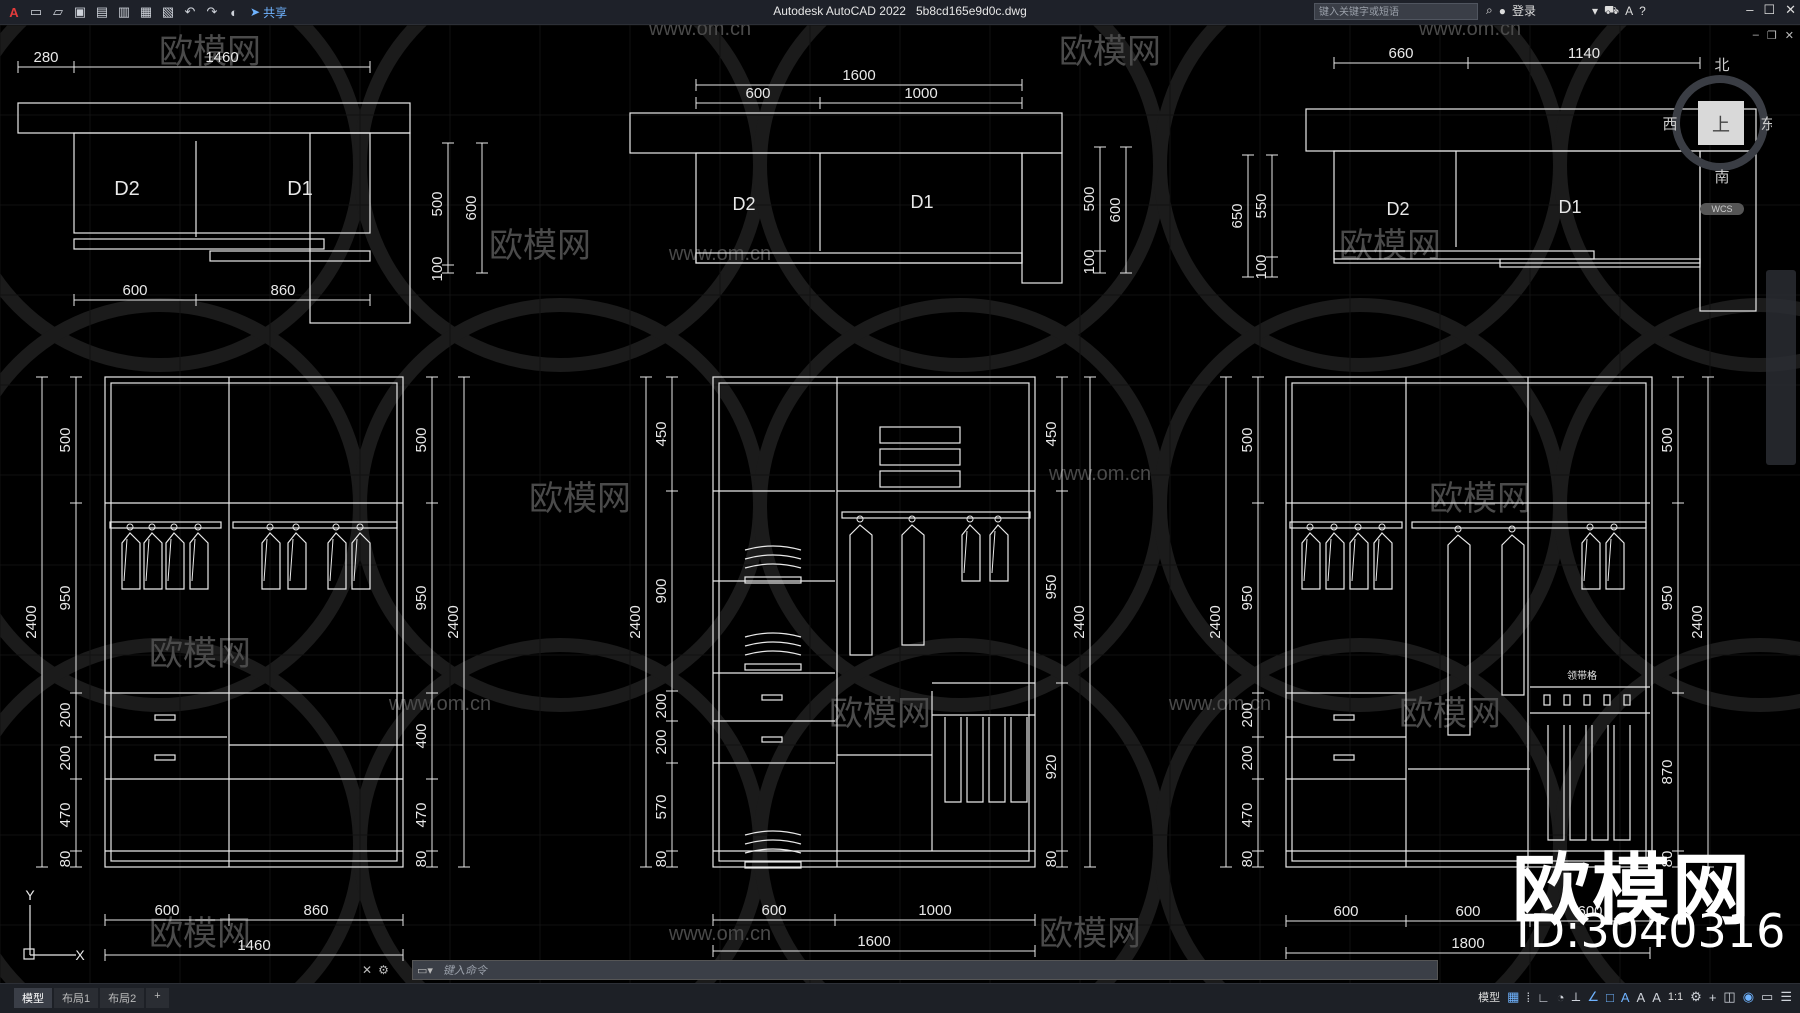  I want to click on autodesk-a360-icon: A, so click(1629, 11).